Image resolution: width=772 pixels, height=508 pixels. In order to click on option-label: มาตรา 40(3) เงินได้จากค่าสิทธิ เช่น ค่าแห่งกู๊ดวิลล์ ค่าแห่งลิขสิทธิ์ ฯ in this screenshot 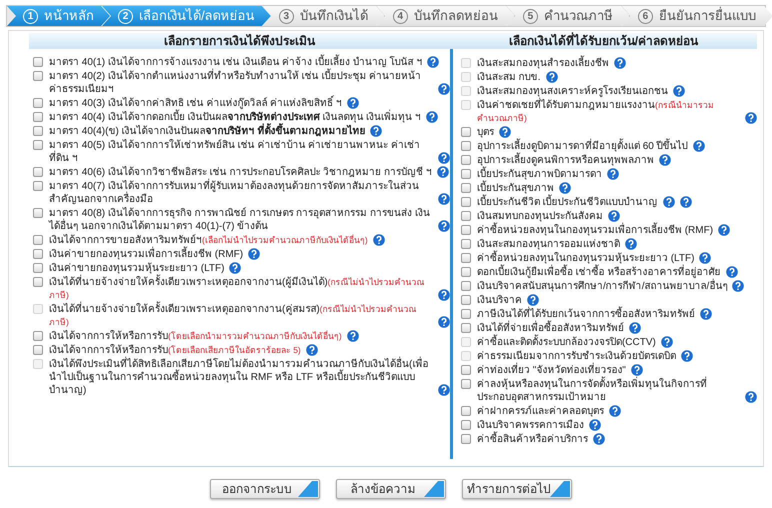, I will do `click(195, 103)`.